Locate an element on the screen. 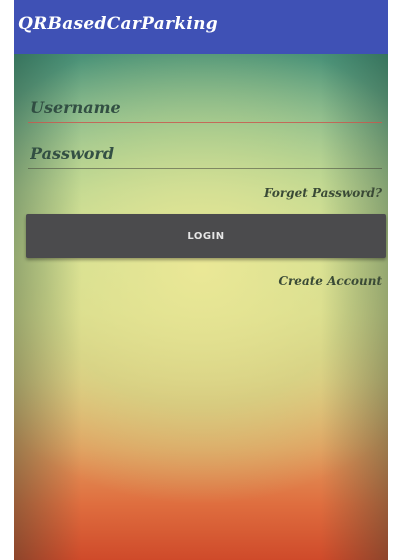 The width and height of the screenshot is (398, 560). password-input is located at coordinates (205, 153).